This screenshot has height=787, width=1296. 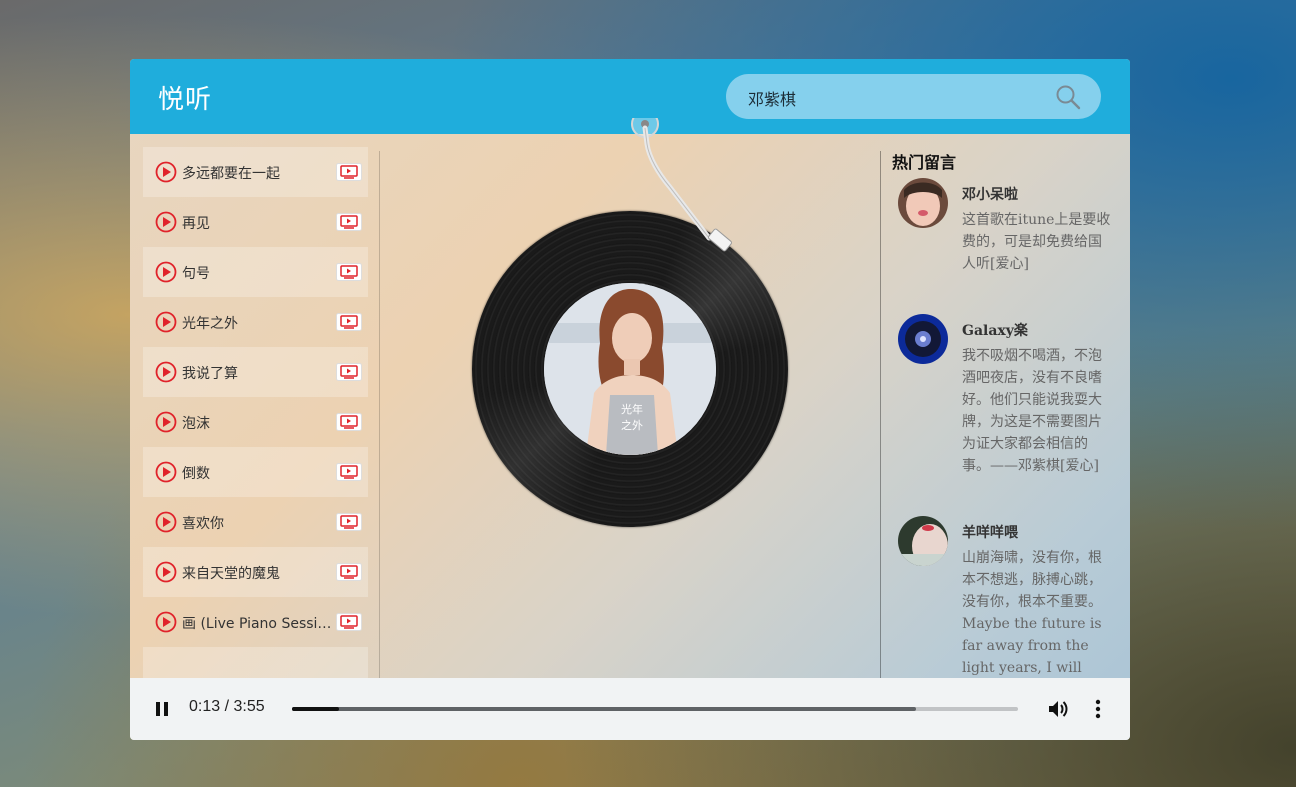 I want to click on comment-user: 羊咩咩喂, so click(x=990, y=533).